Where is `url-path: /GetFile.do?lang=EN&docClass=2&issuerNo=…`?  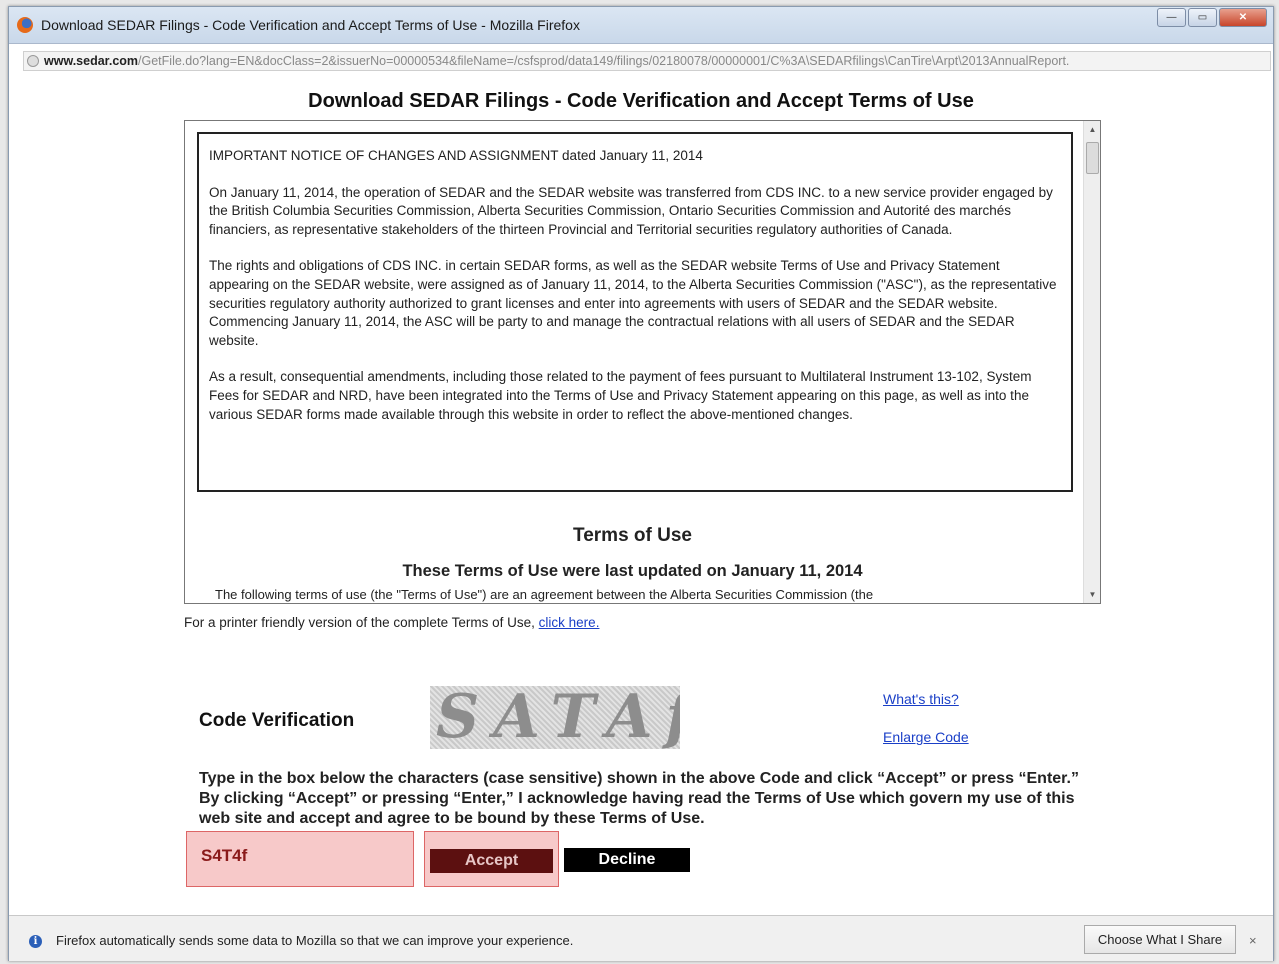 url-path: /GetFile.do?lang=EN&docClass=2&issuerNo=… is located at coordinates (604, 61).